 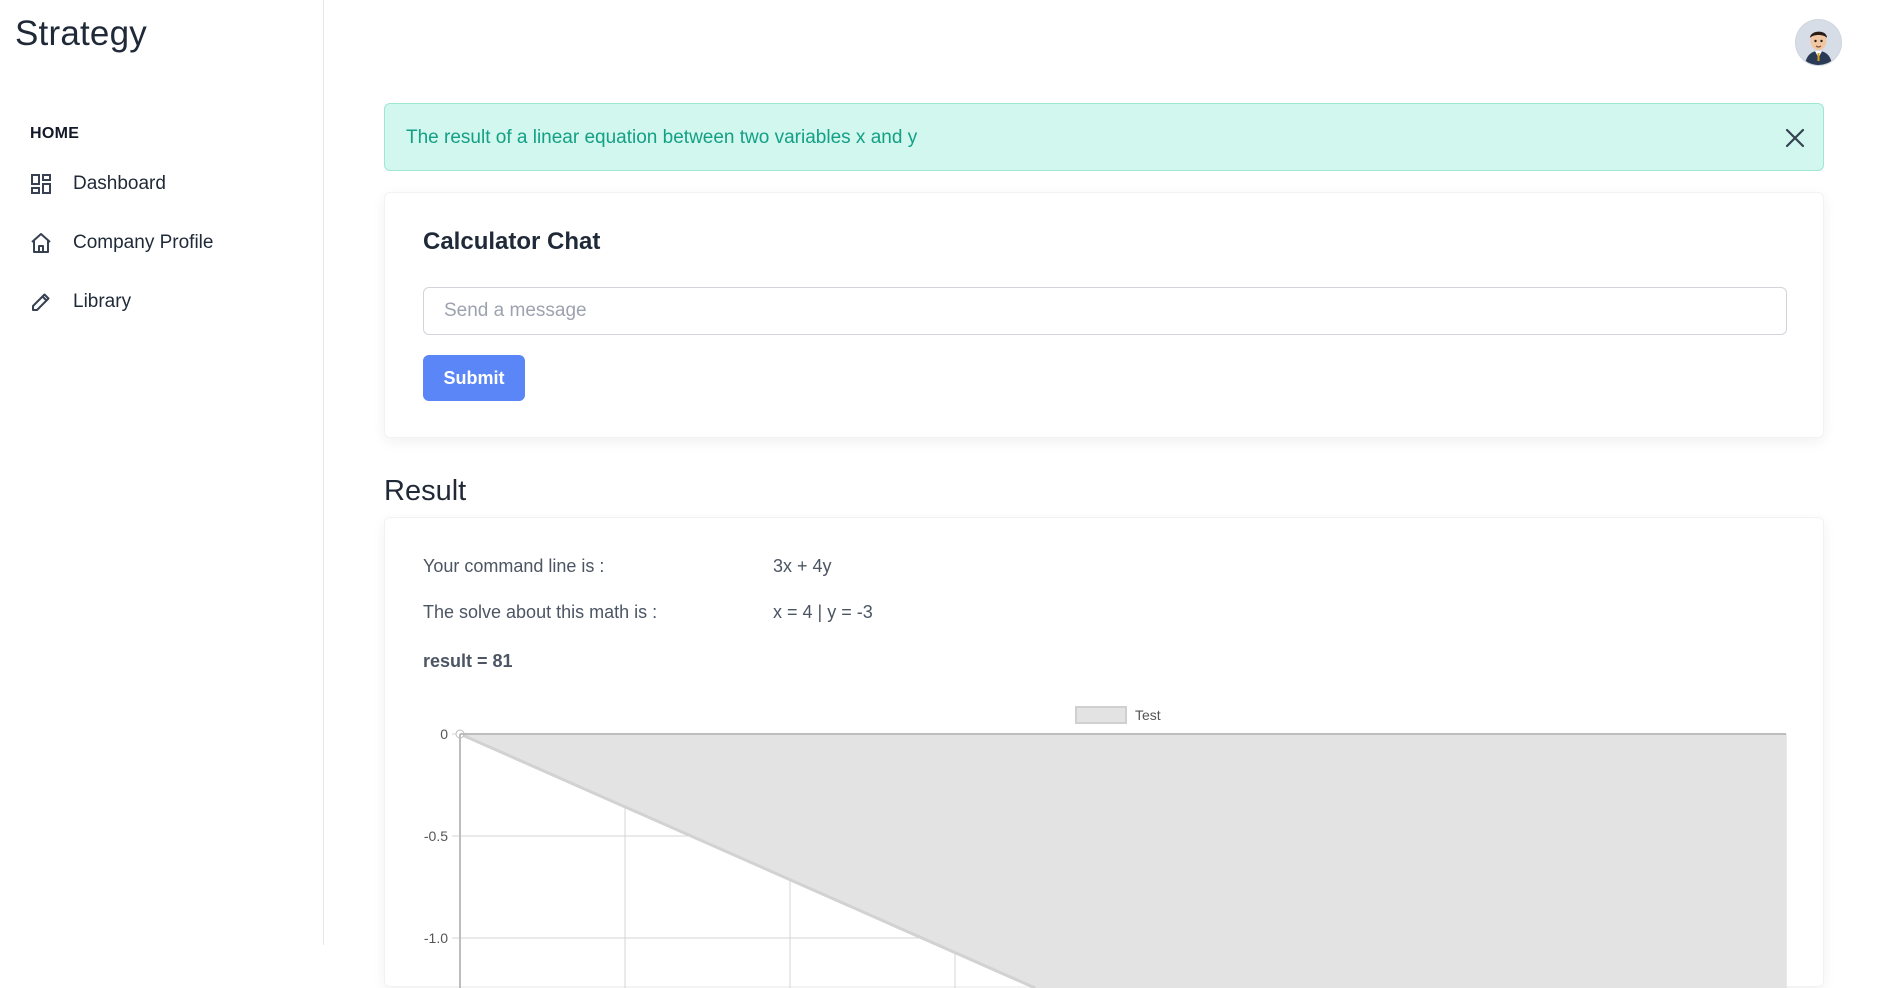 I want to click on home-icon, so click(x=41, y=243).